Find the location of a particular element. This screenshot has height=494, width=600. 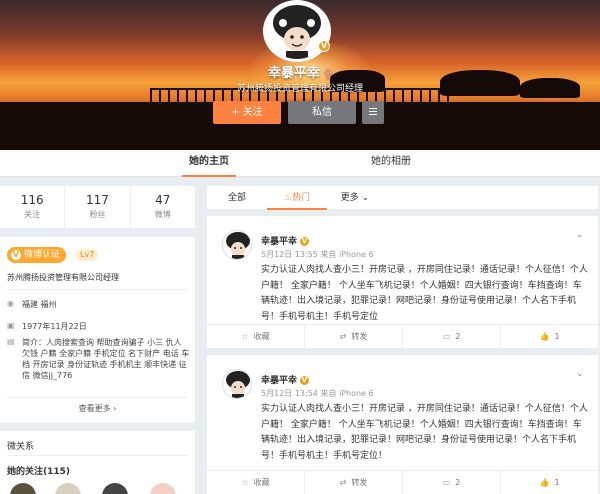

profile-nickname: 幸暴平幸 ♀ is located at coordinates (300, 73).